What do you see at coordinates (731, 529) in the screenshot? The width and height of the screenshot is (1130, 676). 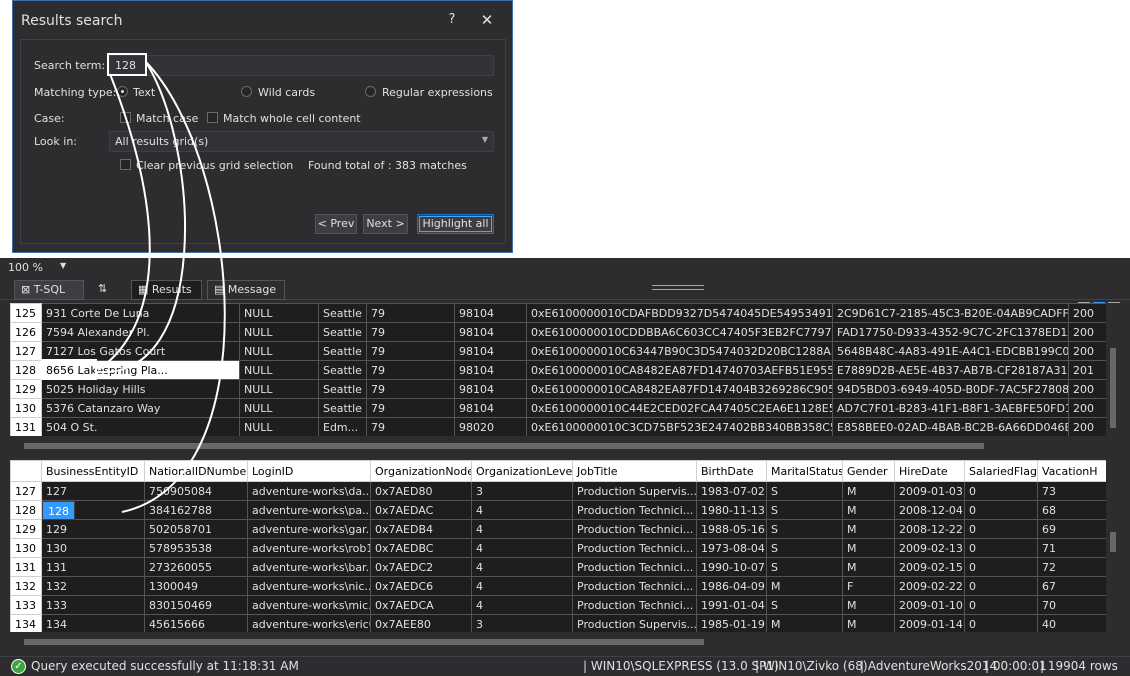 I see `table-cell: 1988-05-16` at bounding box center [731, 529].